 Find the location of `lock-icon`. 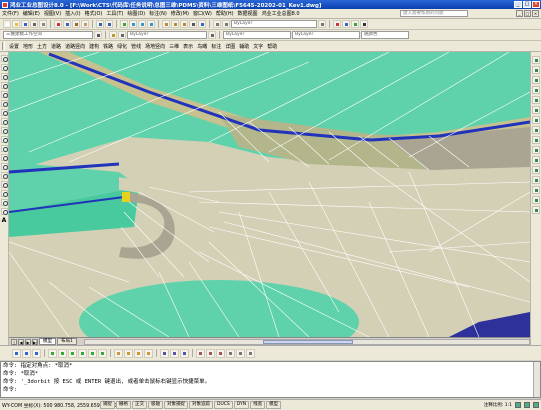

lock-icon is located at coordinates (527, 405).